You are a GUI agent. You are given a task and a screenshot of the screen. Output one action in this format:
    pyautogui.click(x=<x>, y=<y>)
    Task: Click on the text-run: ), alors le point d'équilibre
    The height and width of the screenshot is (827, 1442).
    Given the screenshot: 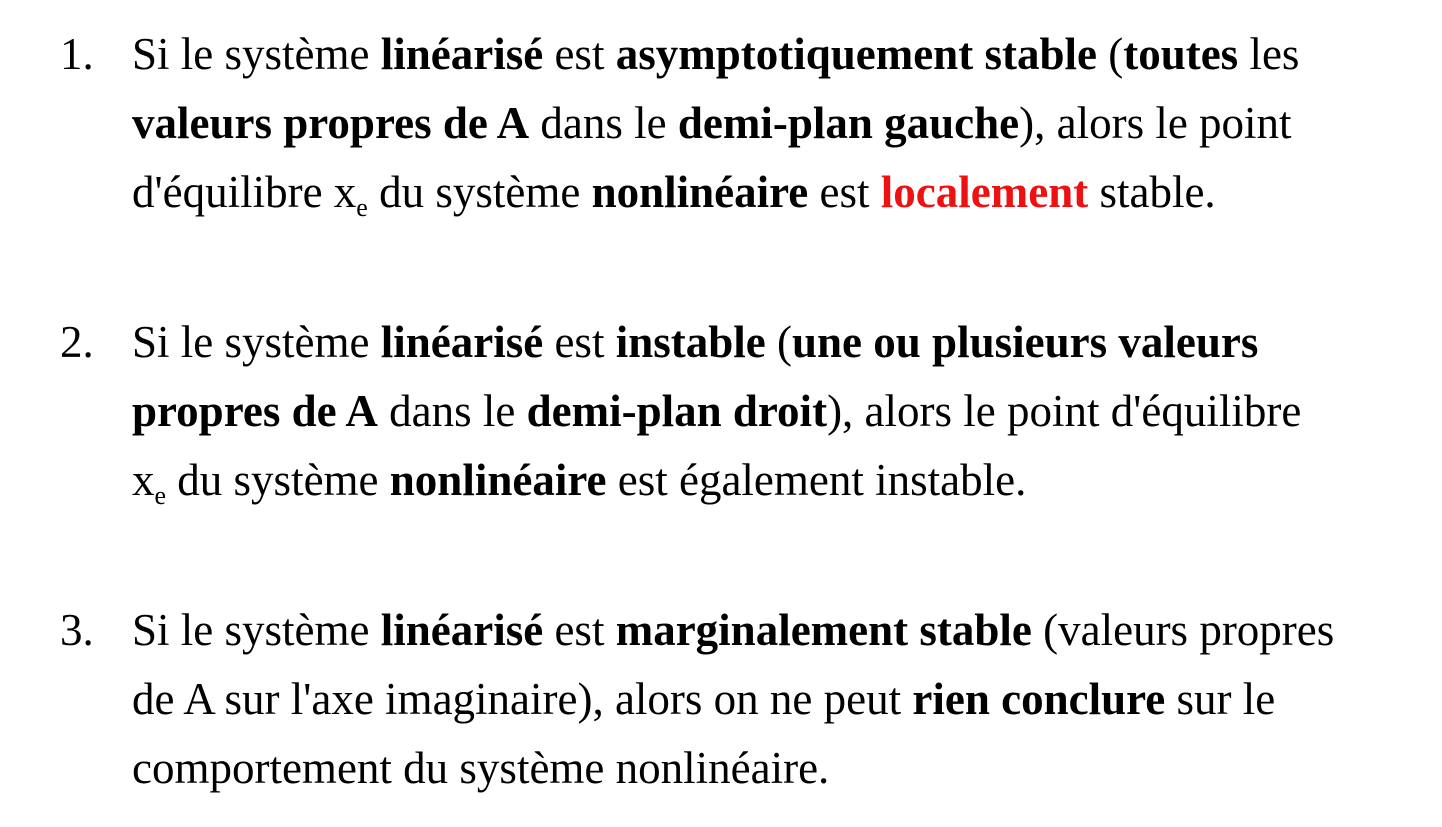 What is the action you would take?
    pyautogui.click(x=1064, y=411)
    